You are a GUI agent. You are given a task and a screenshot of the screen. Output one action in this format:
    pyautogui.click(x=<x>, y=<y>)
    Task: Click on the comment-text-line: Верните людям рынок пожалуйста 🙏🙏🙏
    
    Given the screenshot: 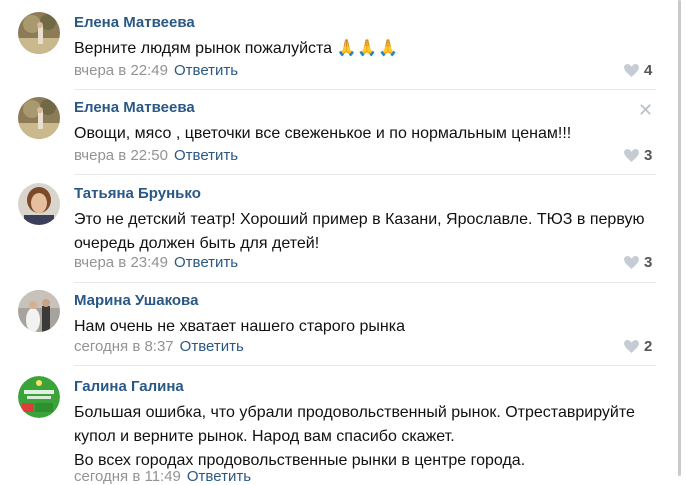 What is the action you would take?
    pyautogui.click(x=369, y=49)
    